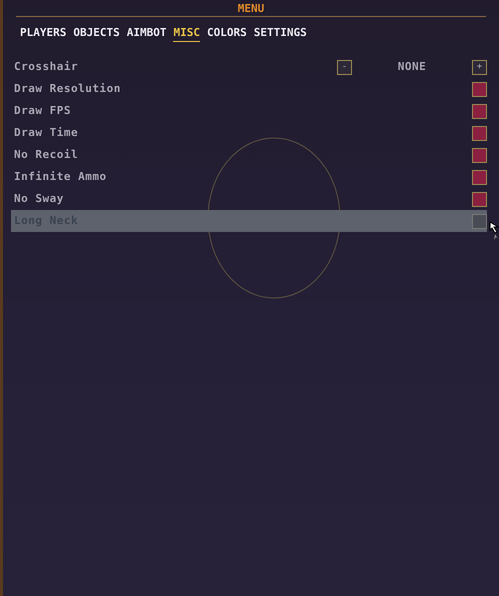  I want to click on option-label: No Sway, so click(39, 198).